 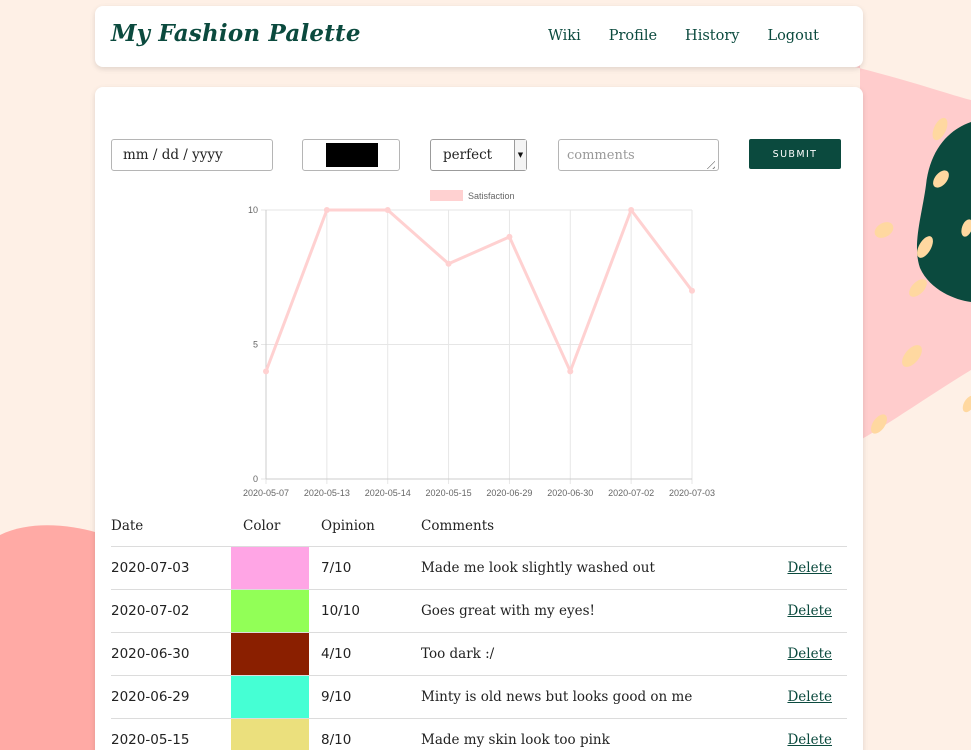 What do you see at coordinates (631, 493) in the screenshot?
I see `x-tick-label: 2020-07-02` at bounding box center [631, 493].